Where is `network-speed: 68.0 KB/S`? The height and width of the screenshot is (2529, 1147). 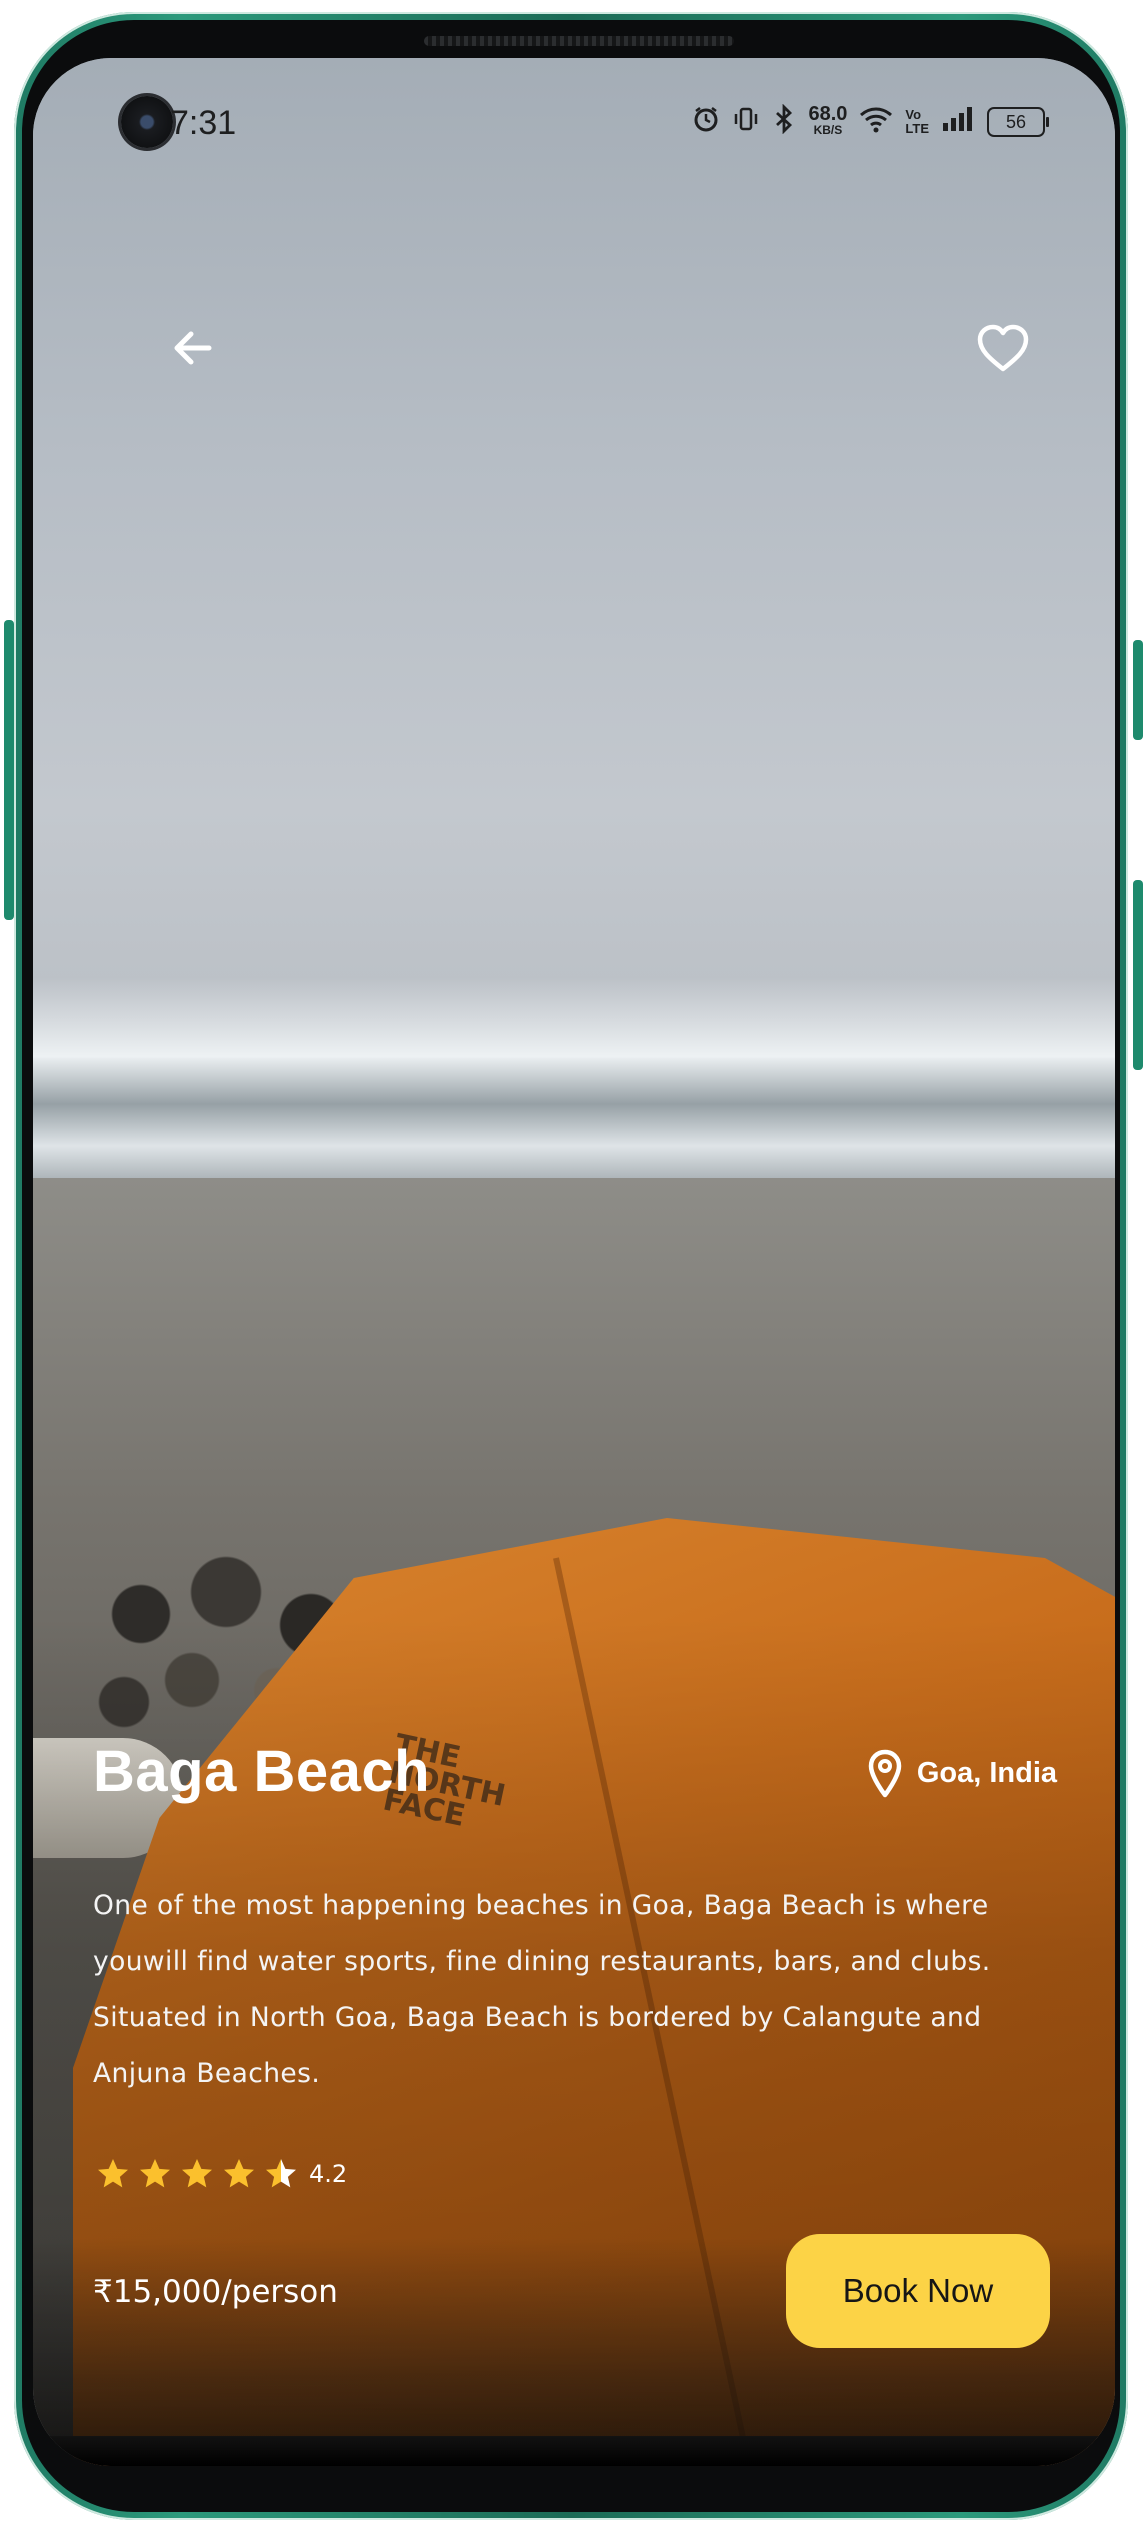 network-speed: 68.0 KB/S is located at coordinates (828, 120).